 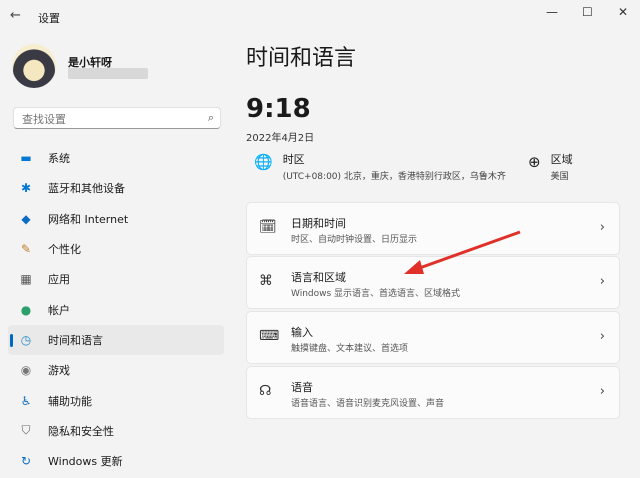 What do you see at coordinates (265, 391) in the screenshot?
I see `card-icon: ☊` at bounding box center [265, 391].